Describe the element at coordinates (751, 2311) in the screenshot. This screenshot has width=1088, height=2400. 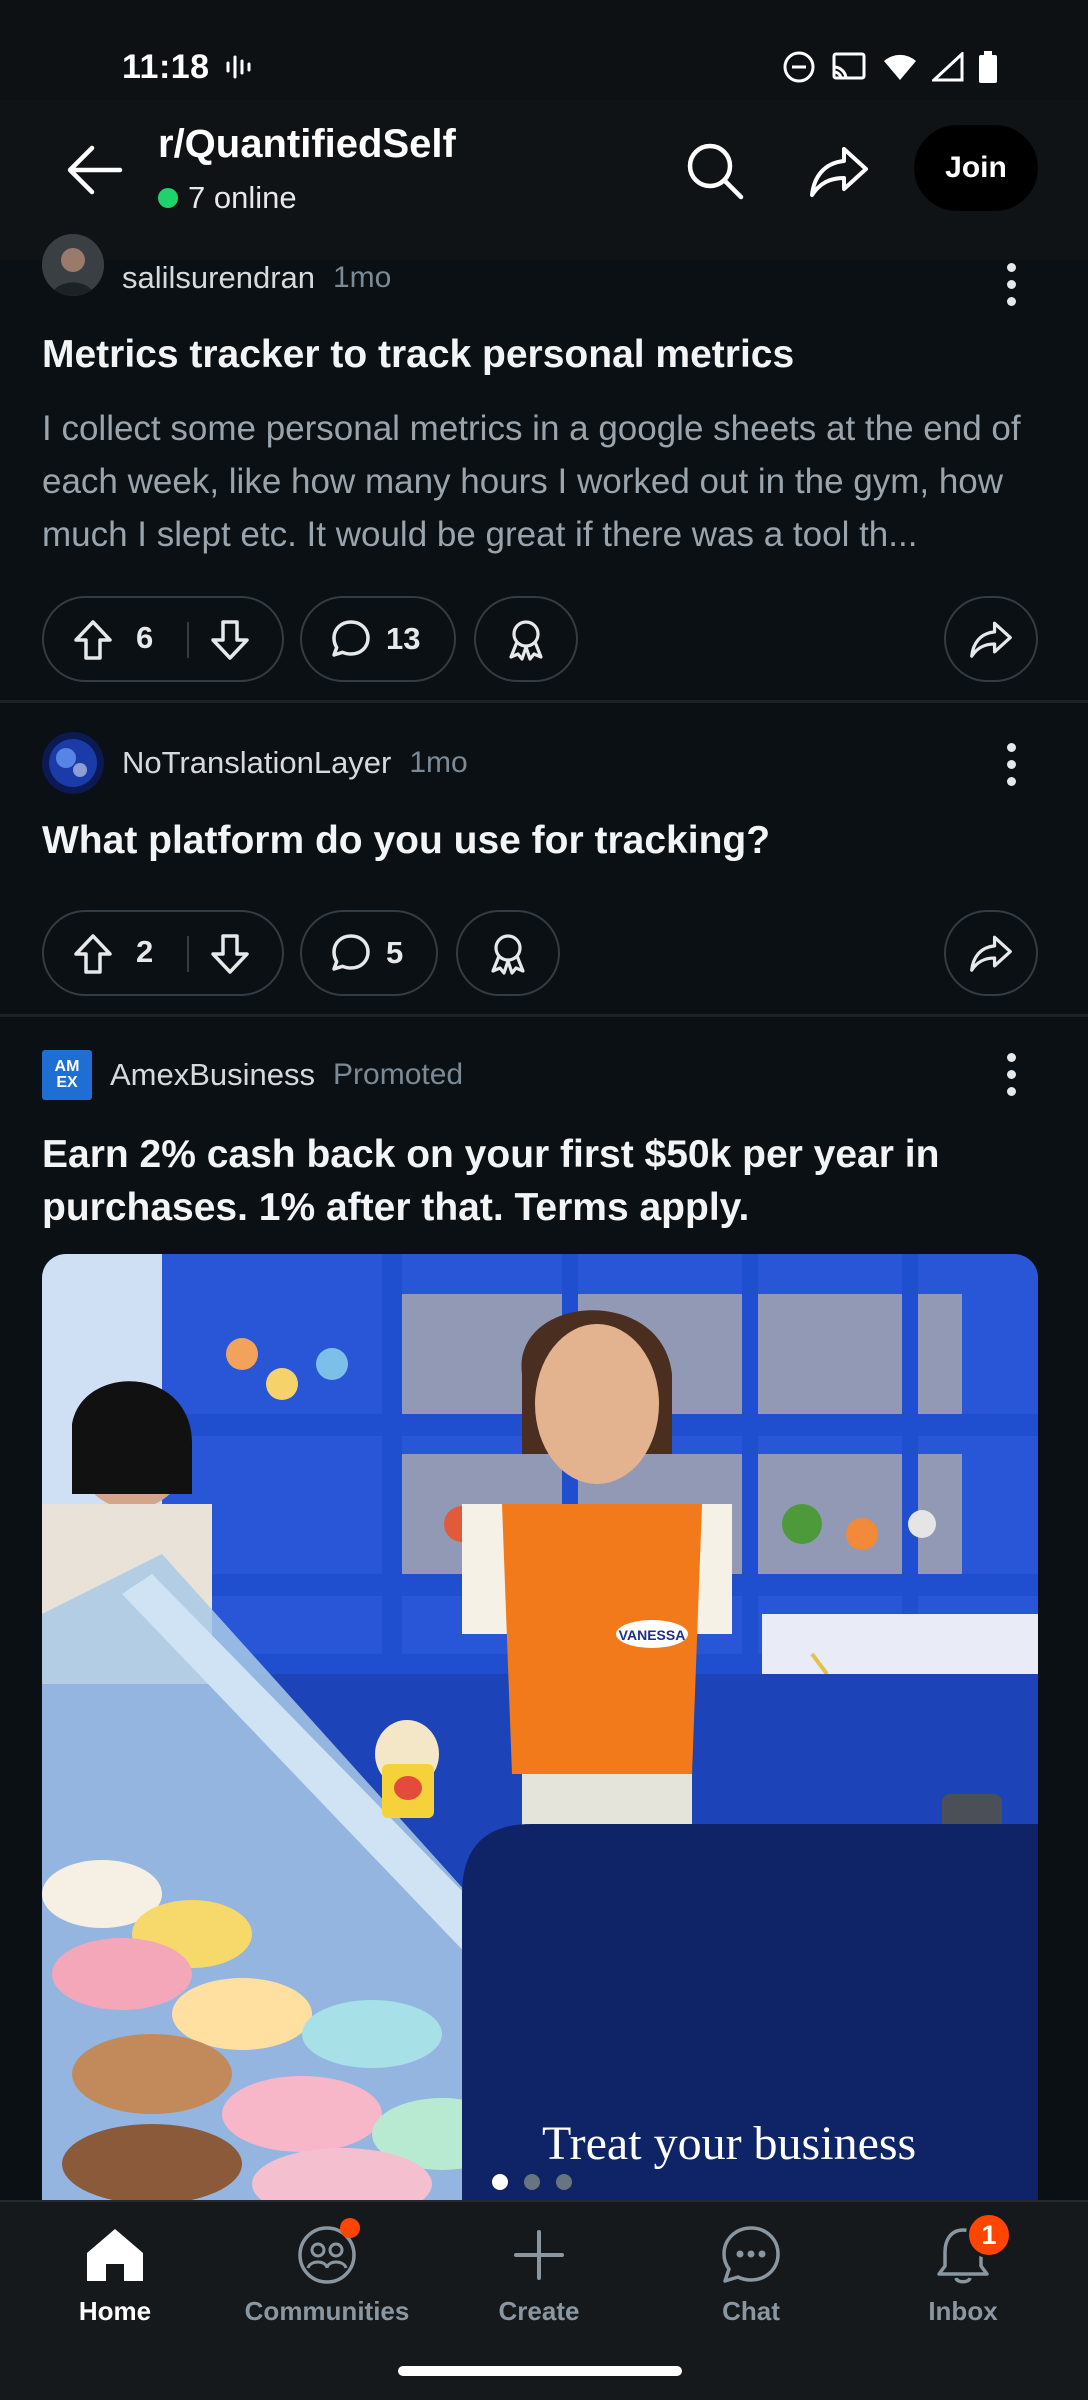
I see `nav-chat-label: Chat` at that location.